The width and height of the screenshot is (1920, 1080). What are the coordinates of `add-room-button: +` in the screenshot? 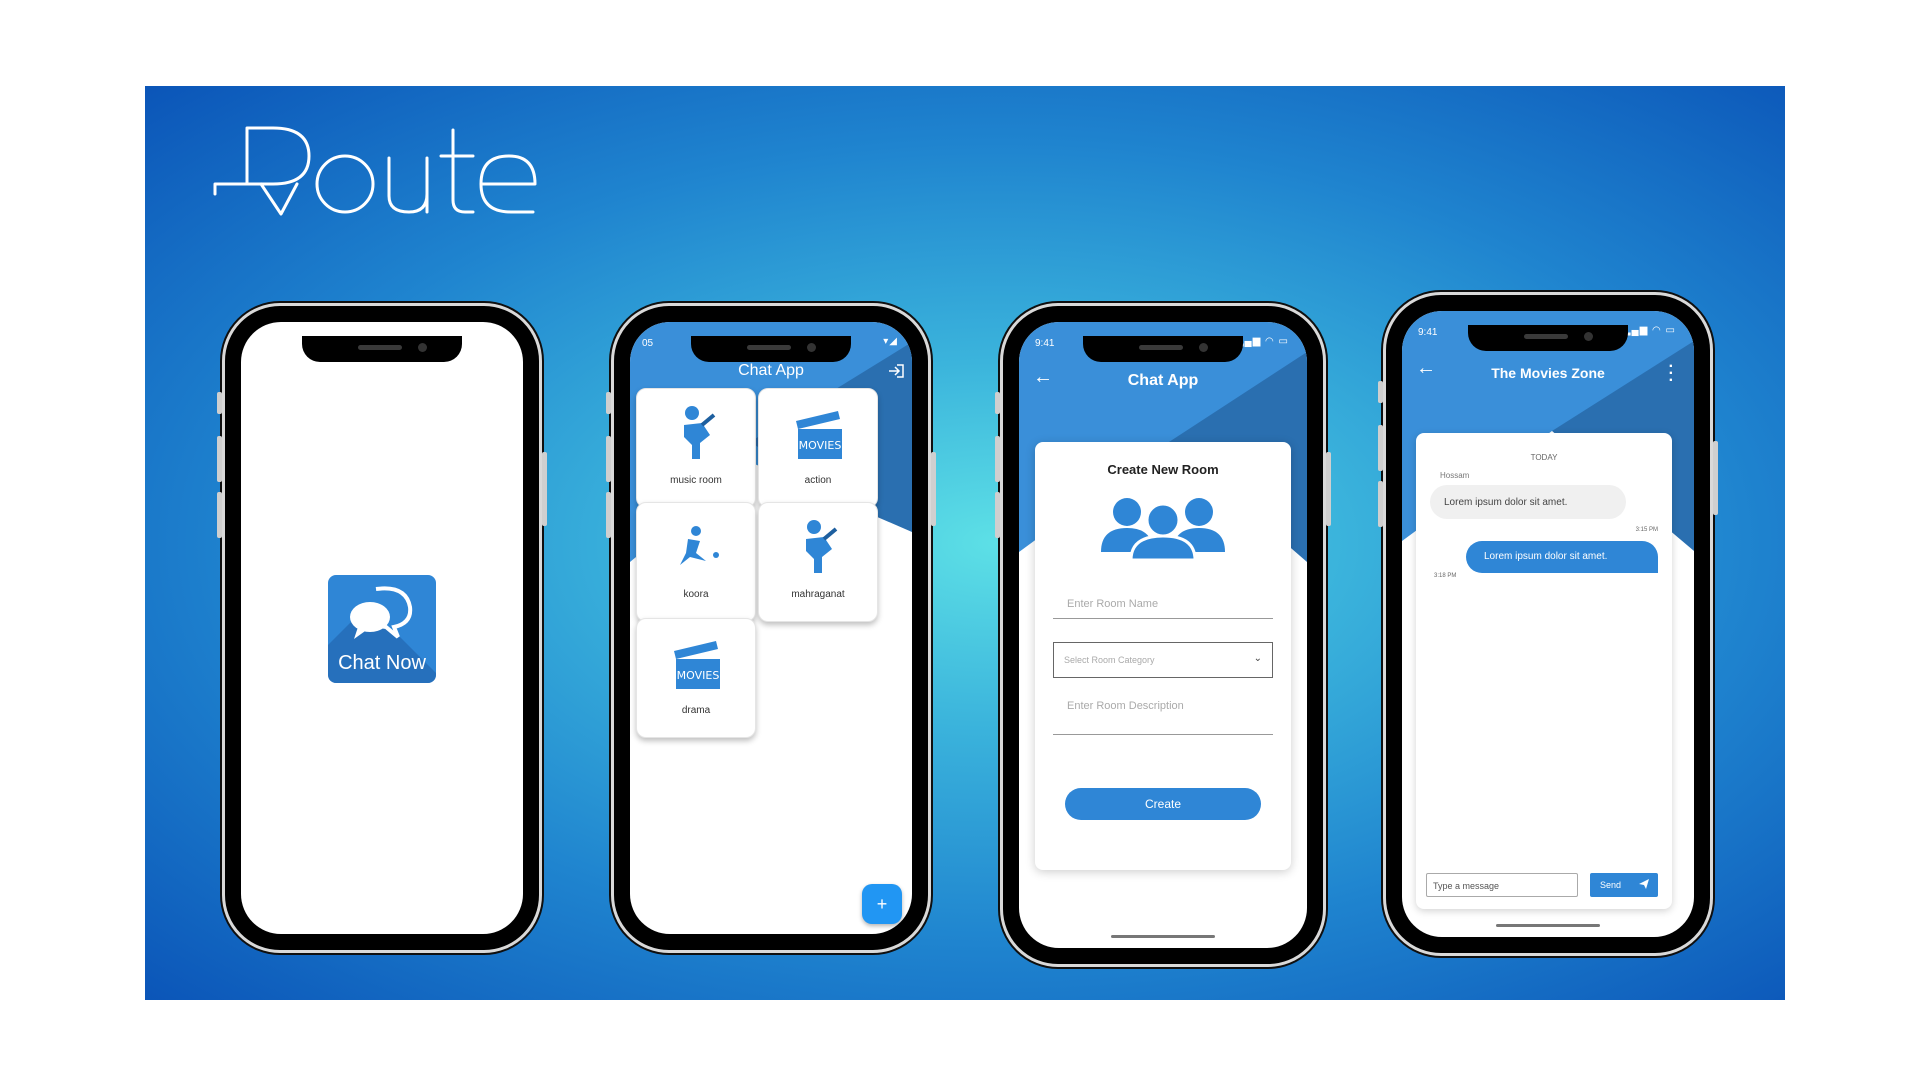 It's located at (882, 904).